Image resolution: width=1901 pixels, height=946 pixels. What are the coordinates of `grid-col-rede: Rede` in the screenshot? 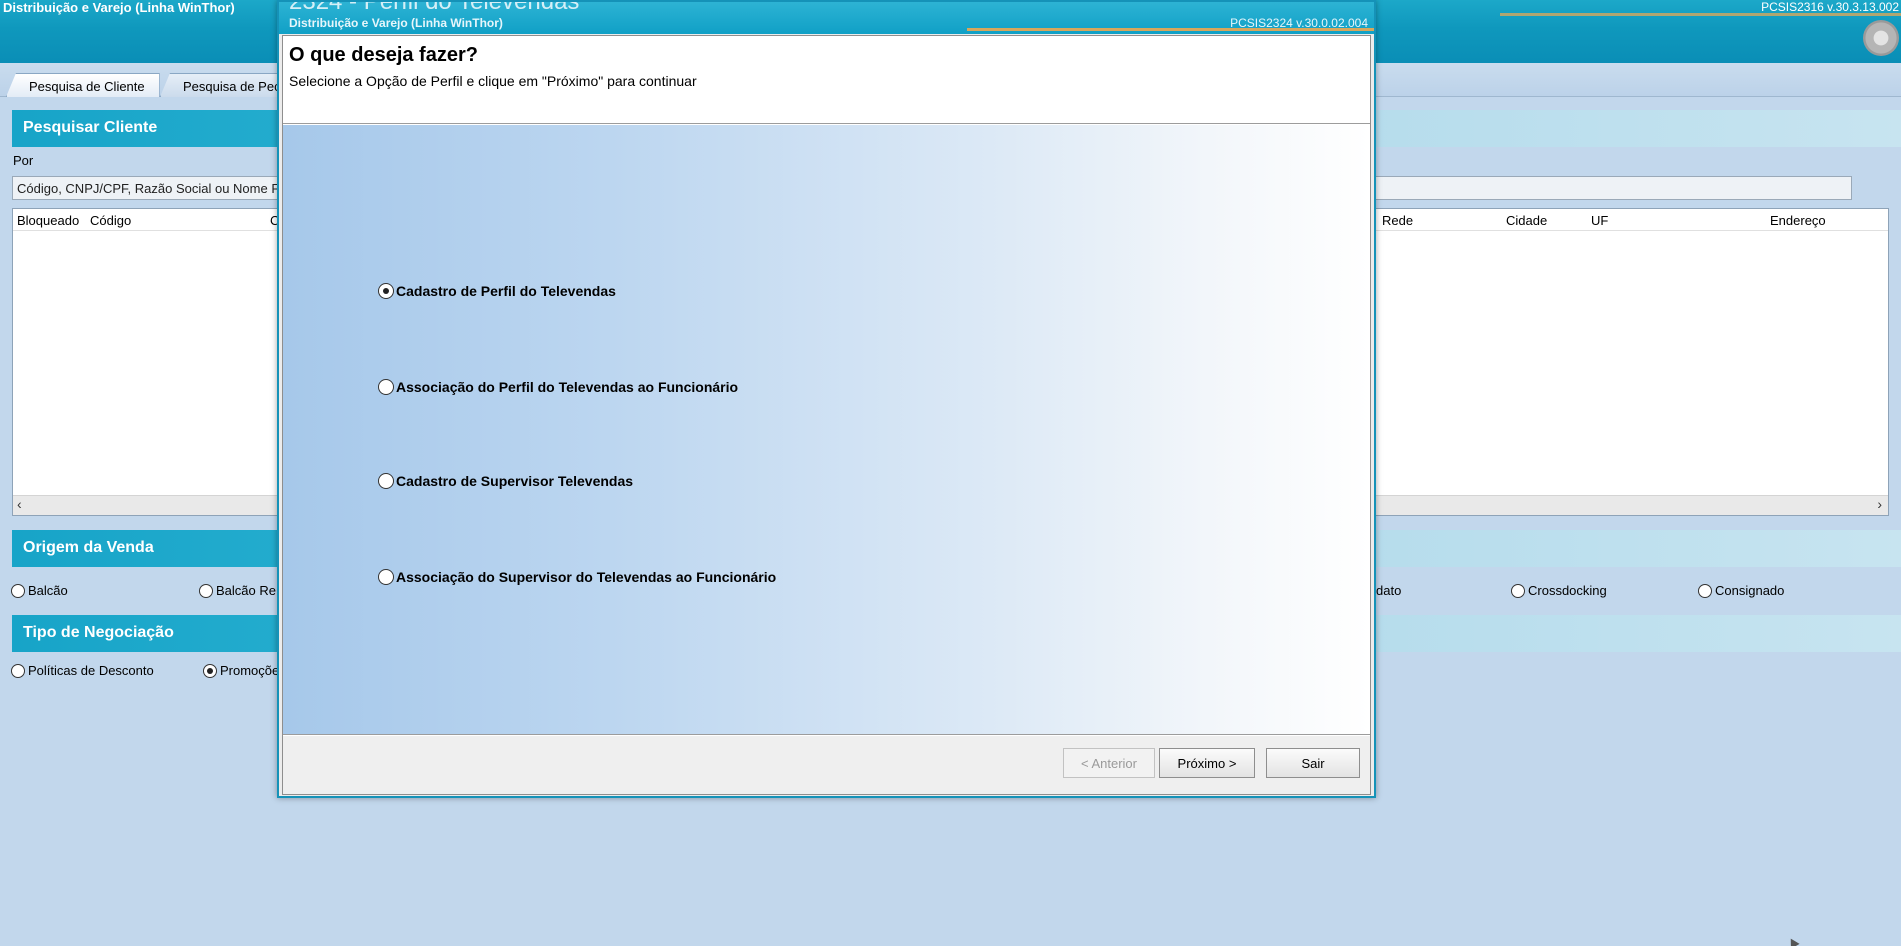 It's located at (1397, 220).